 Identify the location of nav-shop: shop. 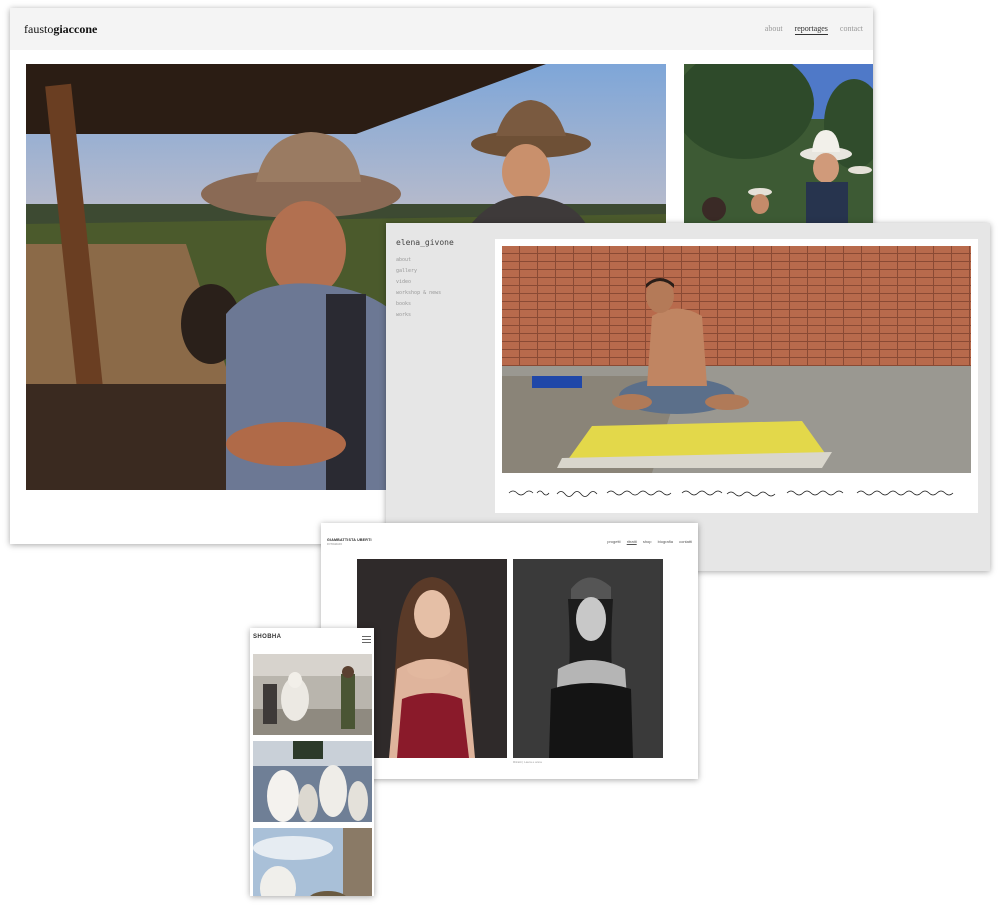
(647, 541).